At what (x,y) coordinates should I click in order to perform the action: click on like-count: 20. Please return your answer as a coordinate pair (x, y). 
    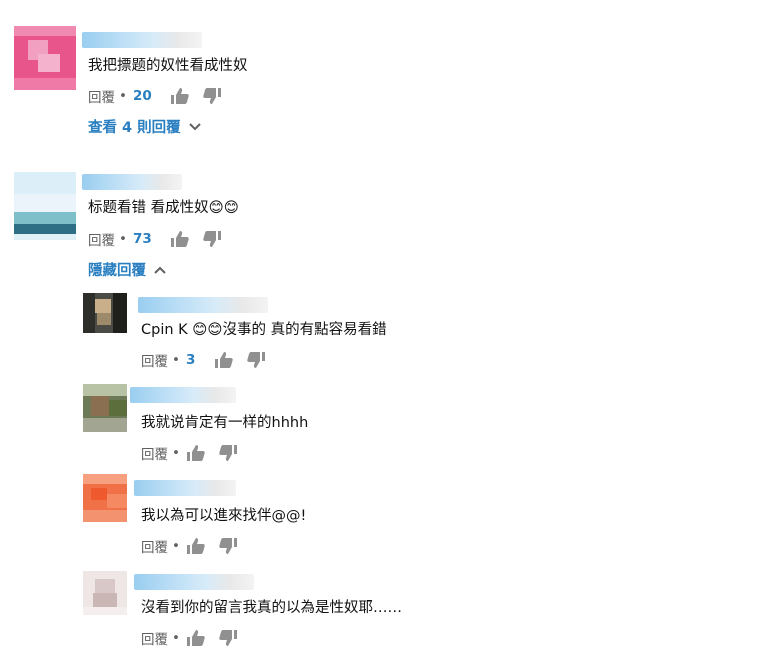
    Looking at the image, I should click on (142, 96).